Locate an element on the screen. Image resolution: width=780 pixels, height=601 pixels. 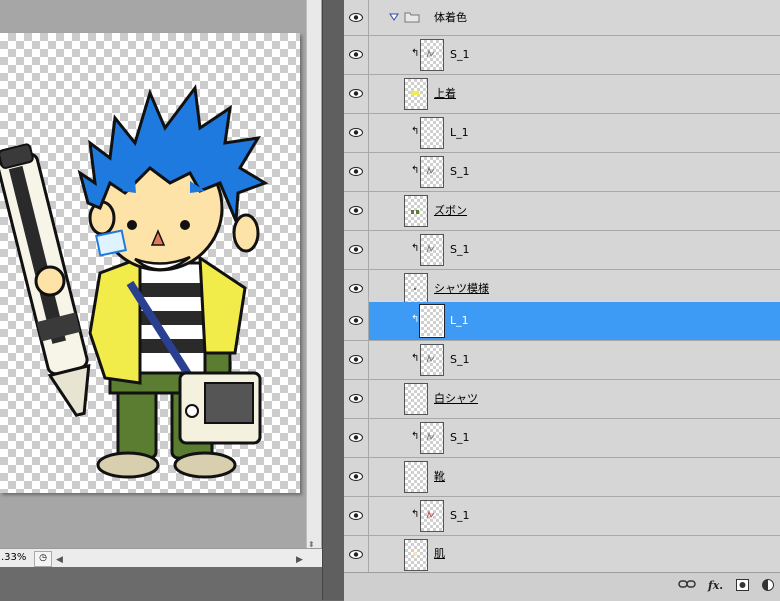
layer-name: ズボン is located at coordinates (450, 210).